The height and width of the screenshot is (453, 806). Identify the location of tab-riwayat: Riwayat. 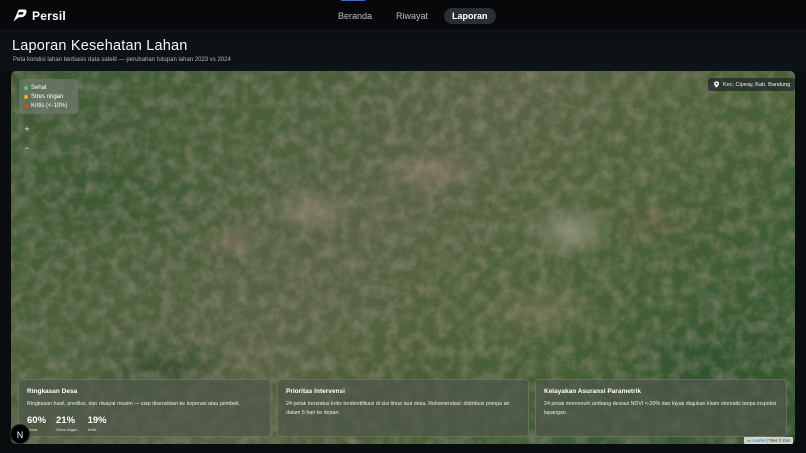
(412, 16).